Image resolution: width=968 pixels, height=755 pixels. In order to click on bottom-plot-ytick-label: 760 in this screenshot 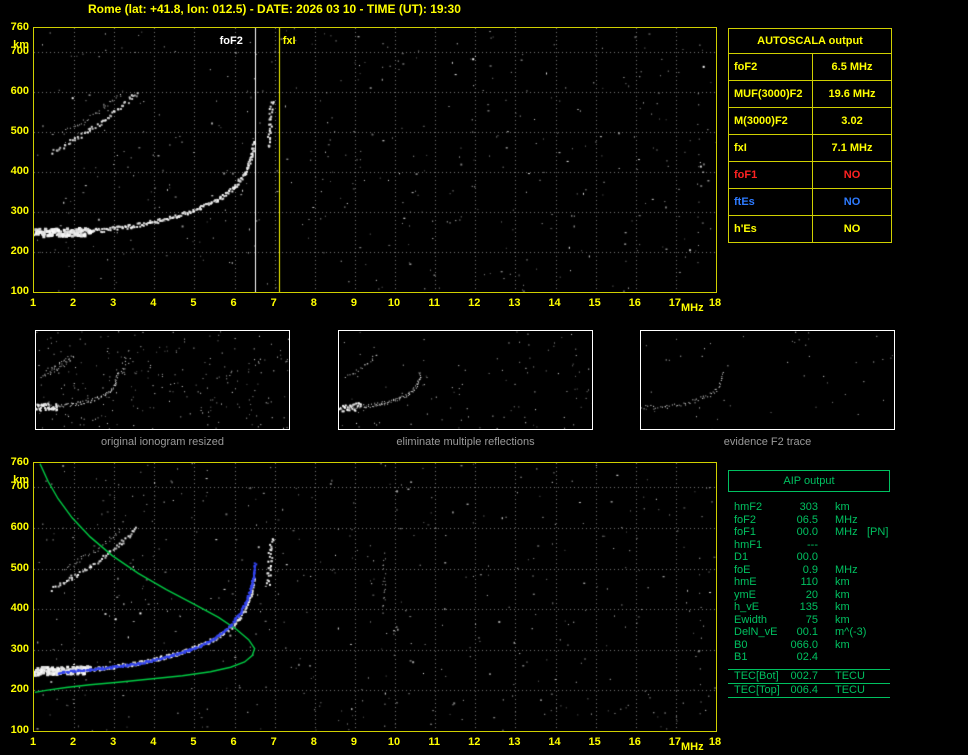, I will do `click(19, 462)`.